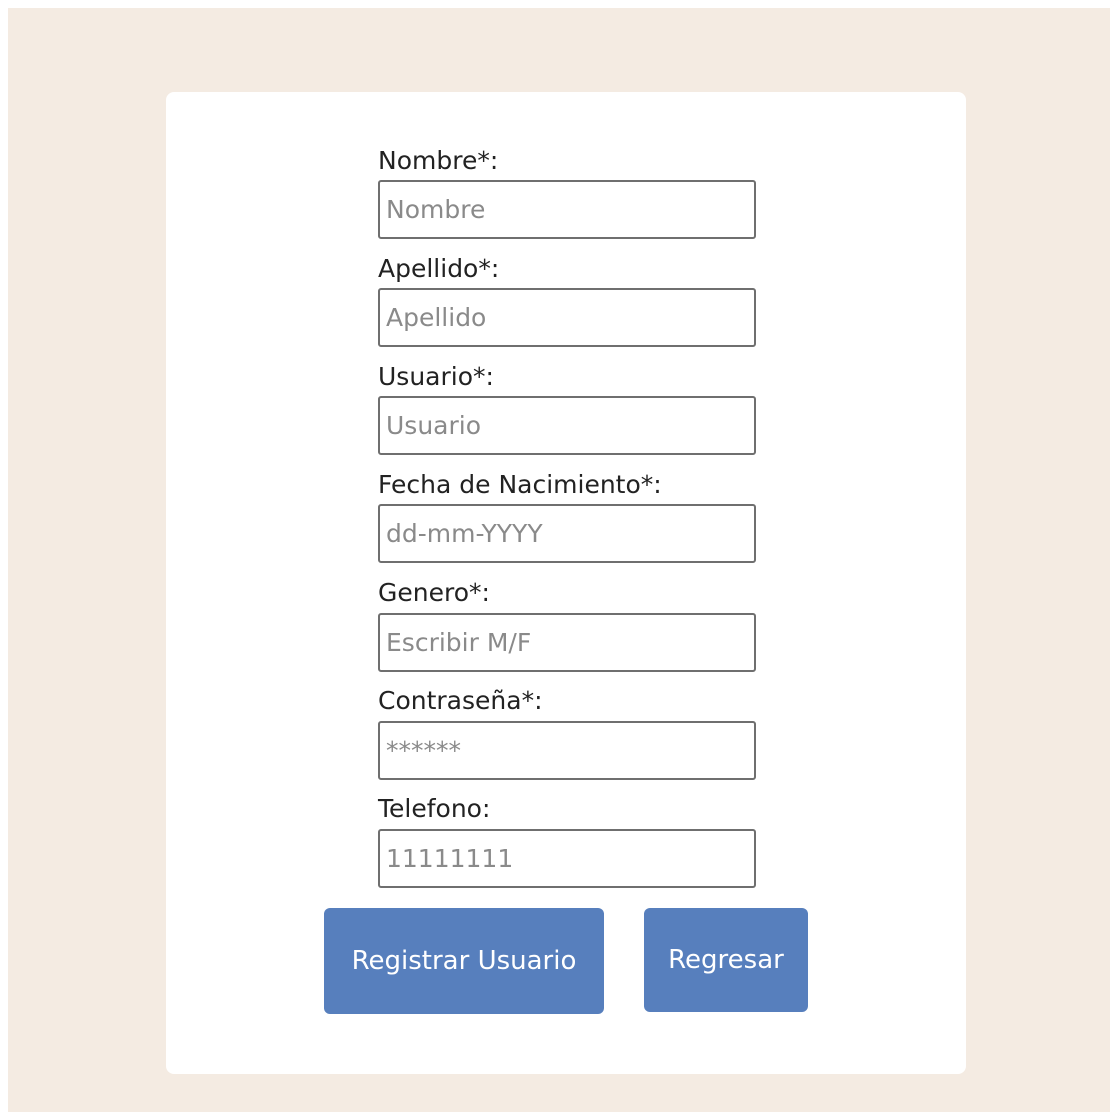 The width and height of the screenshot is (1110, 1112). I want to click on genero-input, so click(567, 642).